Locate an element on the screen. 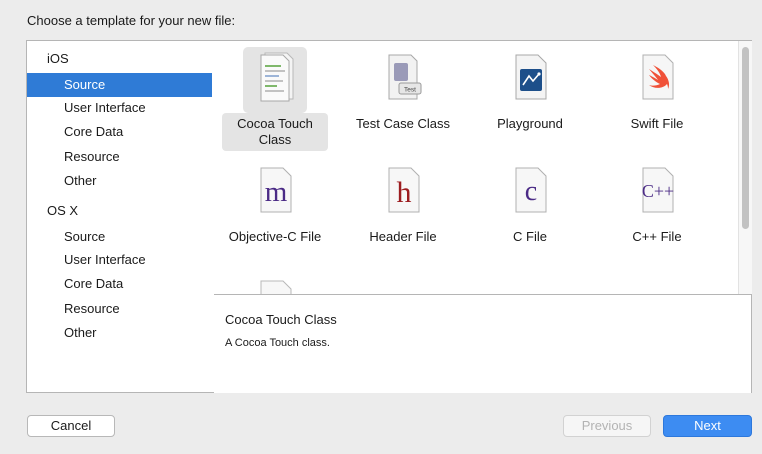  template-label: Header File is located at coordinates (403, 236).